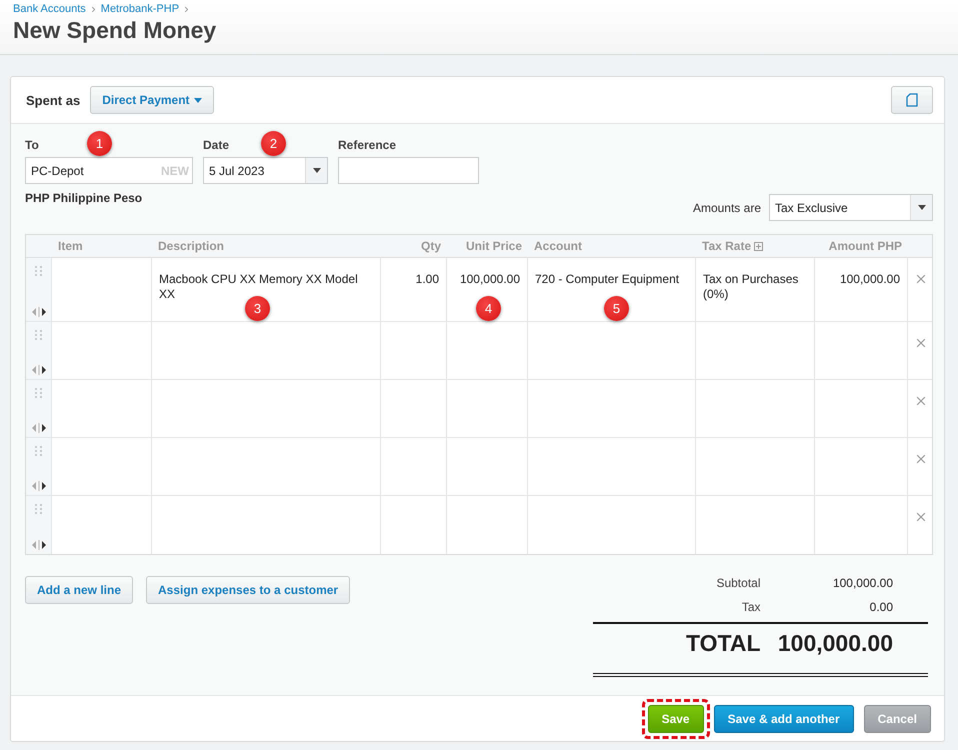 The height and width of the screenshot is (750, 958). What do you see at coordinates (53, 100) in the screenshot?
I see `spent-as-label: Spent as` at bounding box center [53, 100].